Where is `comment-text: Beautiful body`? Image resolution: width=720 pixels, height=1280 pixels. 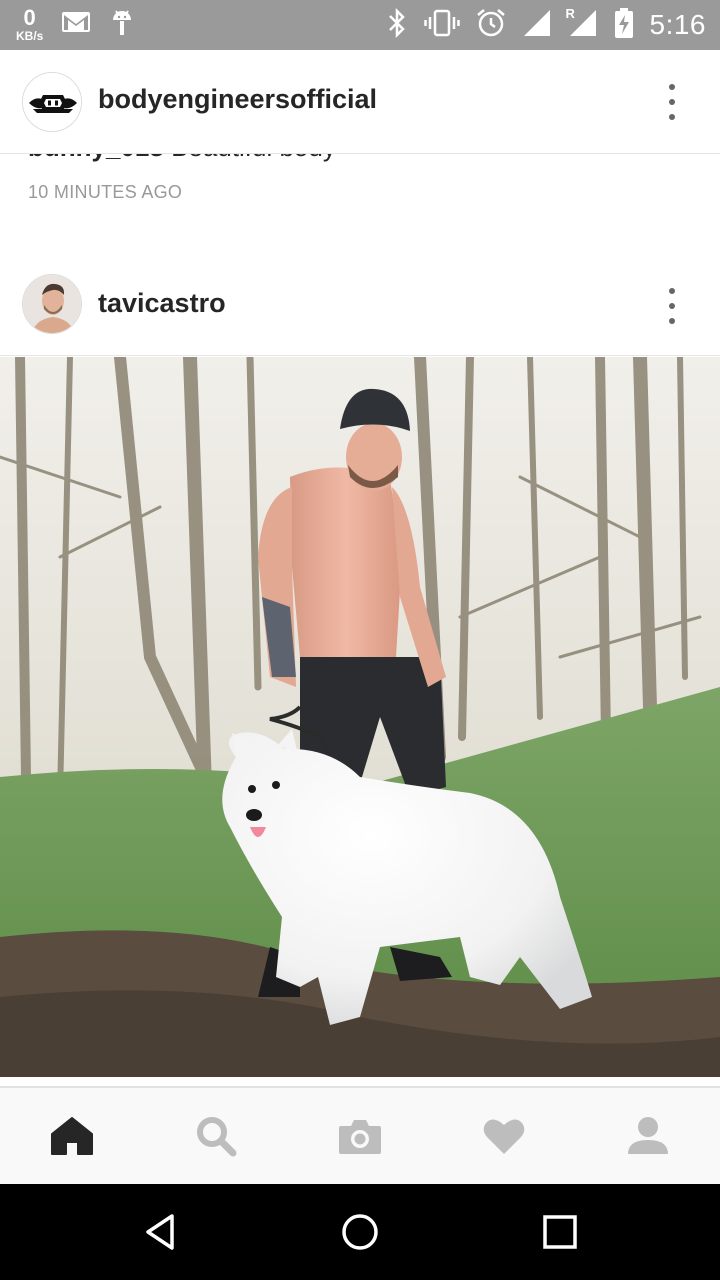 comment-text: Beautiful body is located at coordinates (253, 158).